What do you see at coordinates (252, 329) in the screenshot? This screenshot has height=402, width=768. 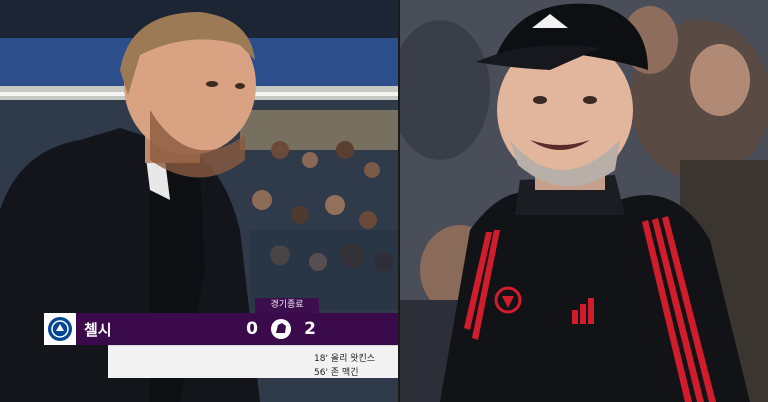 I see `home-score: 0` at bounding box center [252, 329].